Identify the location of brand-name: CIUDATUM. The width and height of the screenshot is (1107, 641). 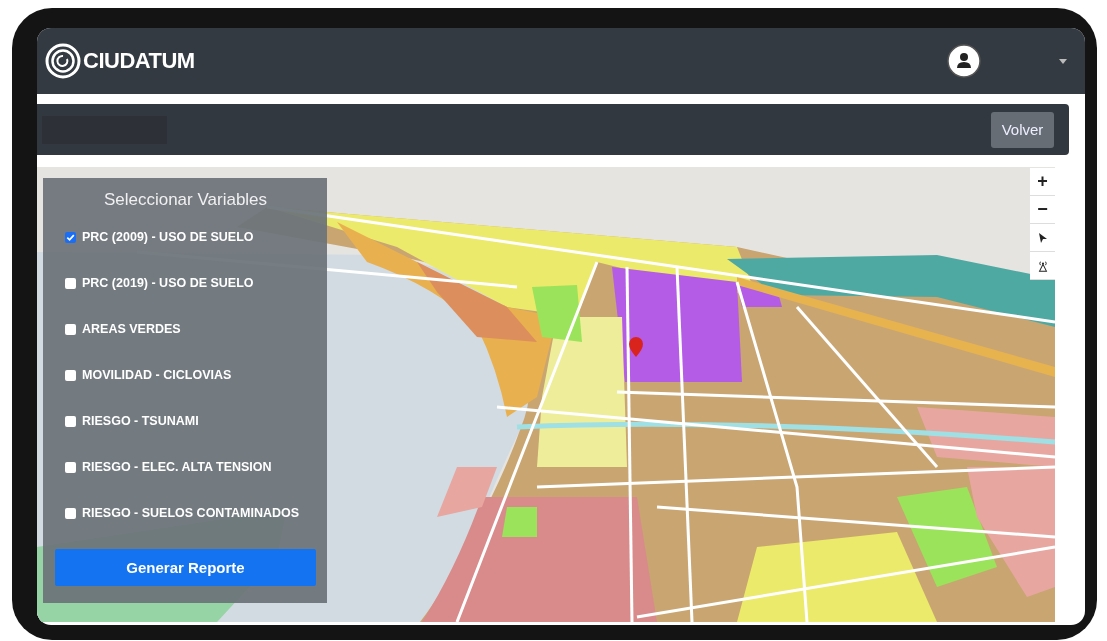
(139, 61).